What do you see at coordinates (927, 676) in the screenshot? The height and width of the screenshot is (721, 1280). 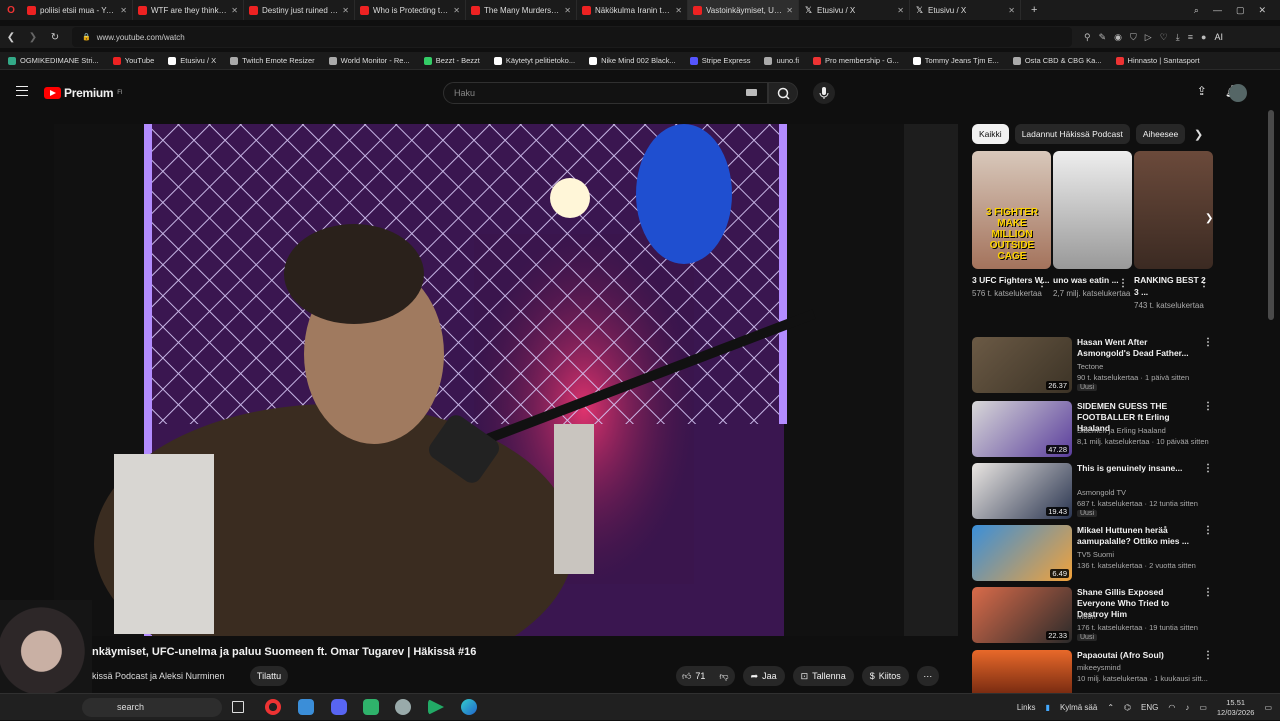 I see `more-actions-button: ⋯` at bounding box center [927, 676].